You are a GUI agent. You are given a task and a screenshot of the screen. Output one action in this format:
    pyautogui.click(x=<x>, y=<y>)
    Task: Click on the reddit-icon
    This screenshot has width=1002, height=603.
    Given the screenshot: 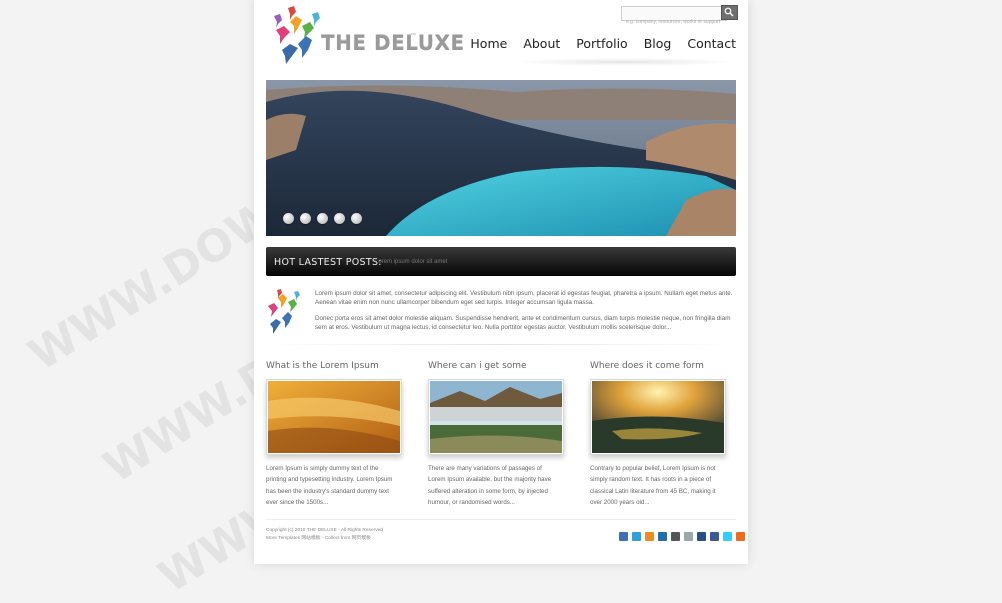 What is the action you would take?
    pyautogui.click(x=688, y=536)
    